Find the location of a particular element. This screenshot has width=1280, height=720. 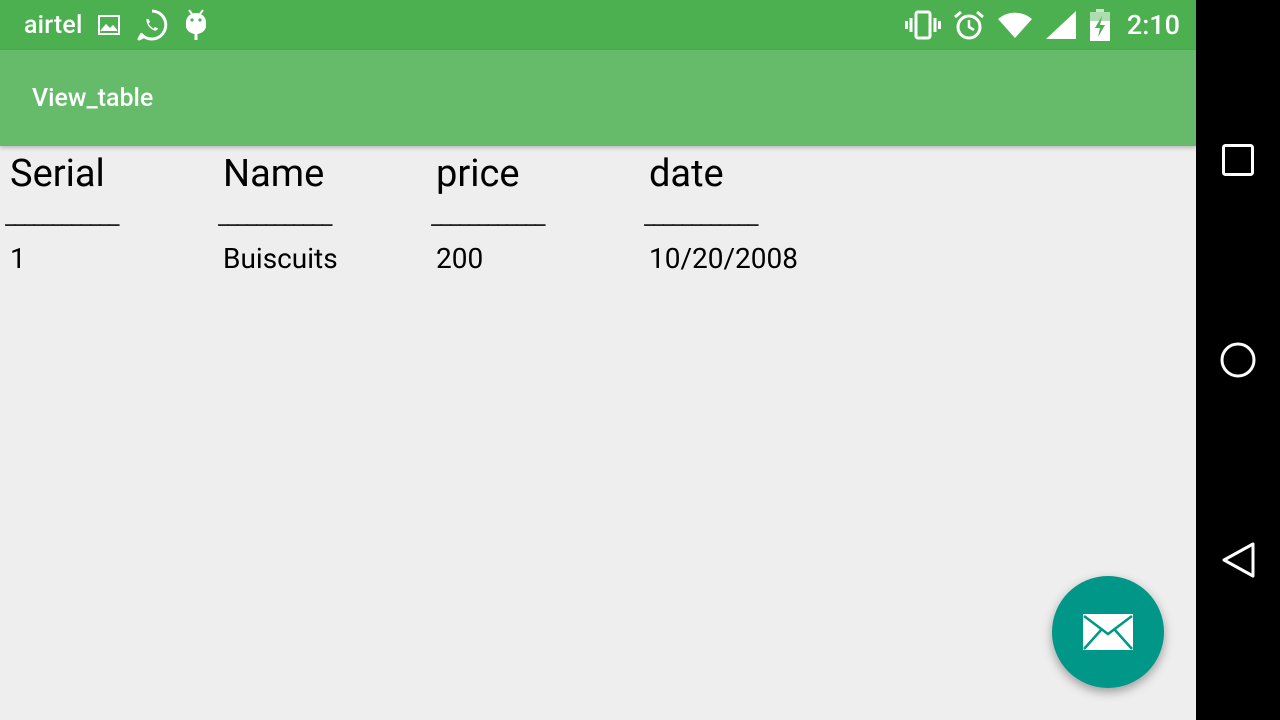

carrier-name: airtel is located at coordinates (53, 25).